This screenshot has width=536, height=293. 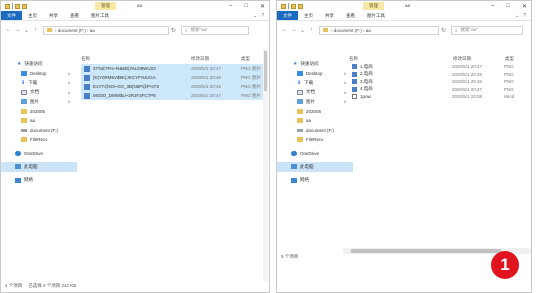 I want to click on sidebar-item-label: 快速访问, so click(x=309, y=63).